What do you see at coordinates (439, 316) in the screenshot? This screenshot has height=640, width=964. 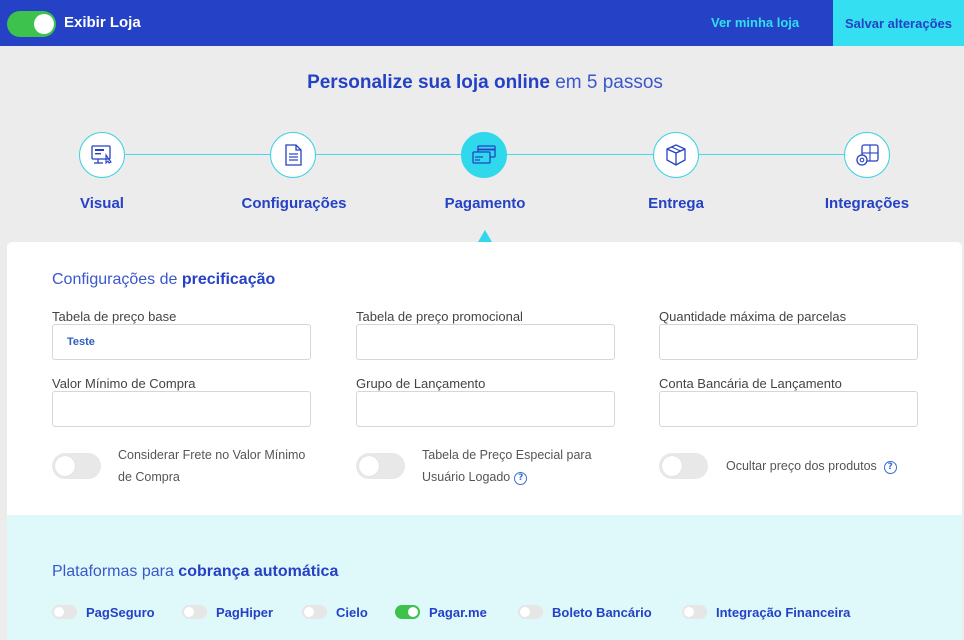 I see `promo-price-table-label: Tabela de preço promocional` at bounding box center [439, 316].